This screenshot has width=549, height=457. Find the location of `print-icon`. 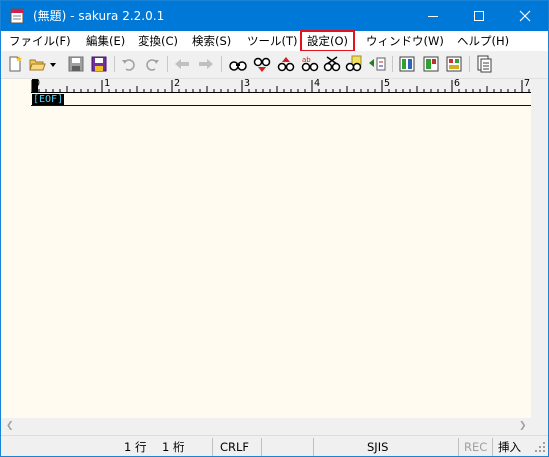

print-icon is located at coordinates (484, 64).